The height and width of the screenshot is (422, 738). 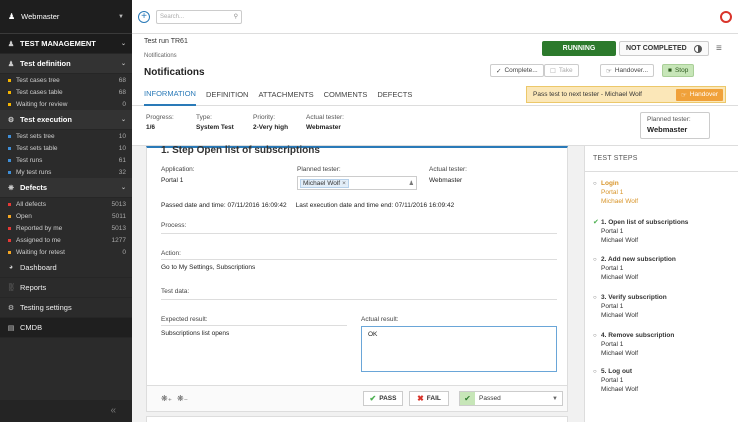 I want to click on actual-result-input: OK, so click(x=459, y=349).